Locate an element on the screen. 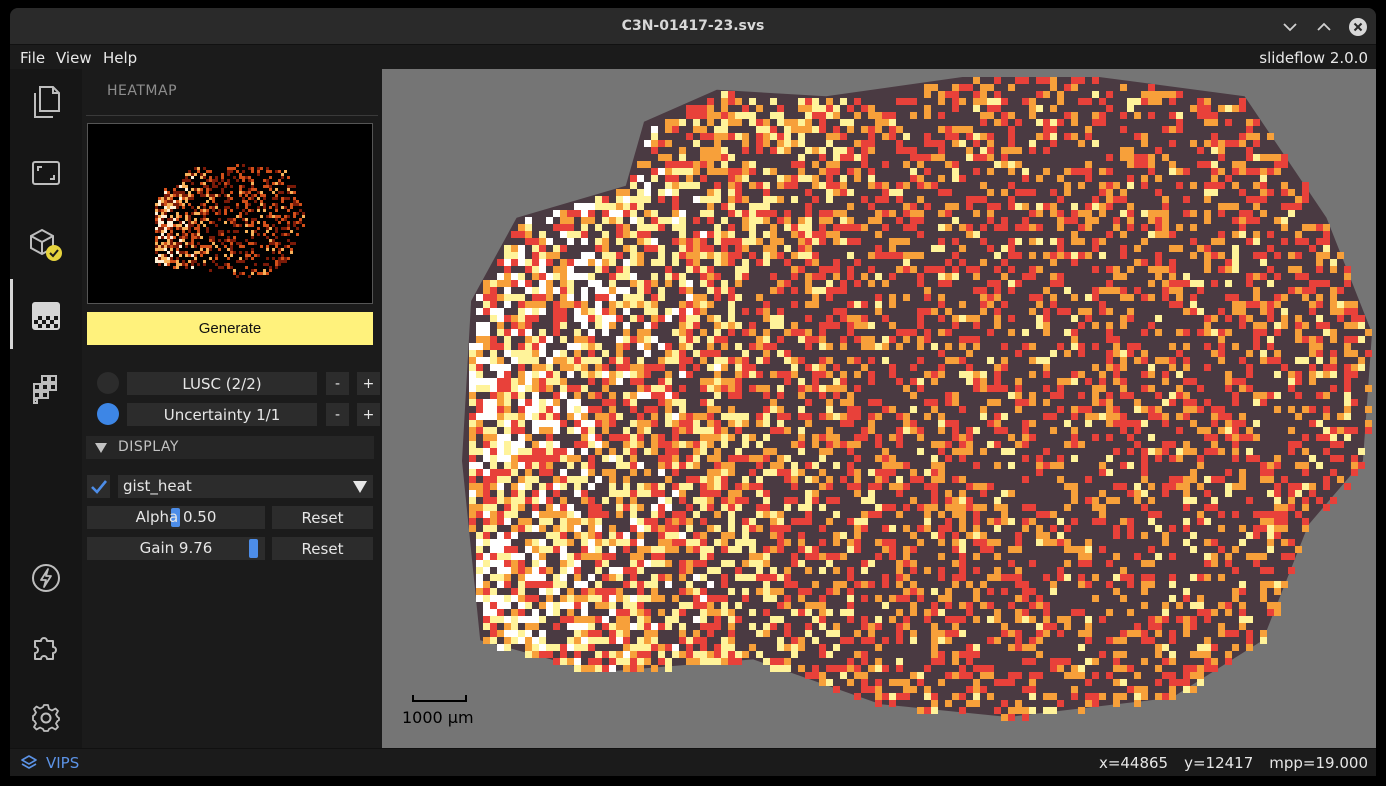 This screenshot has height=786, width=1386. title-bar: C3N-01417-23.svs is located at coordinates (693, 26).